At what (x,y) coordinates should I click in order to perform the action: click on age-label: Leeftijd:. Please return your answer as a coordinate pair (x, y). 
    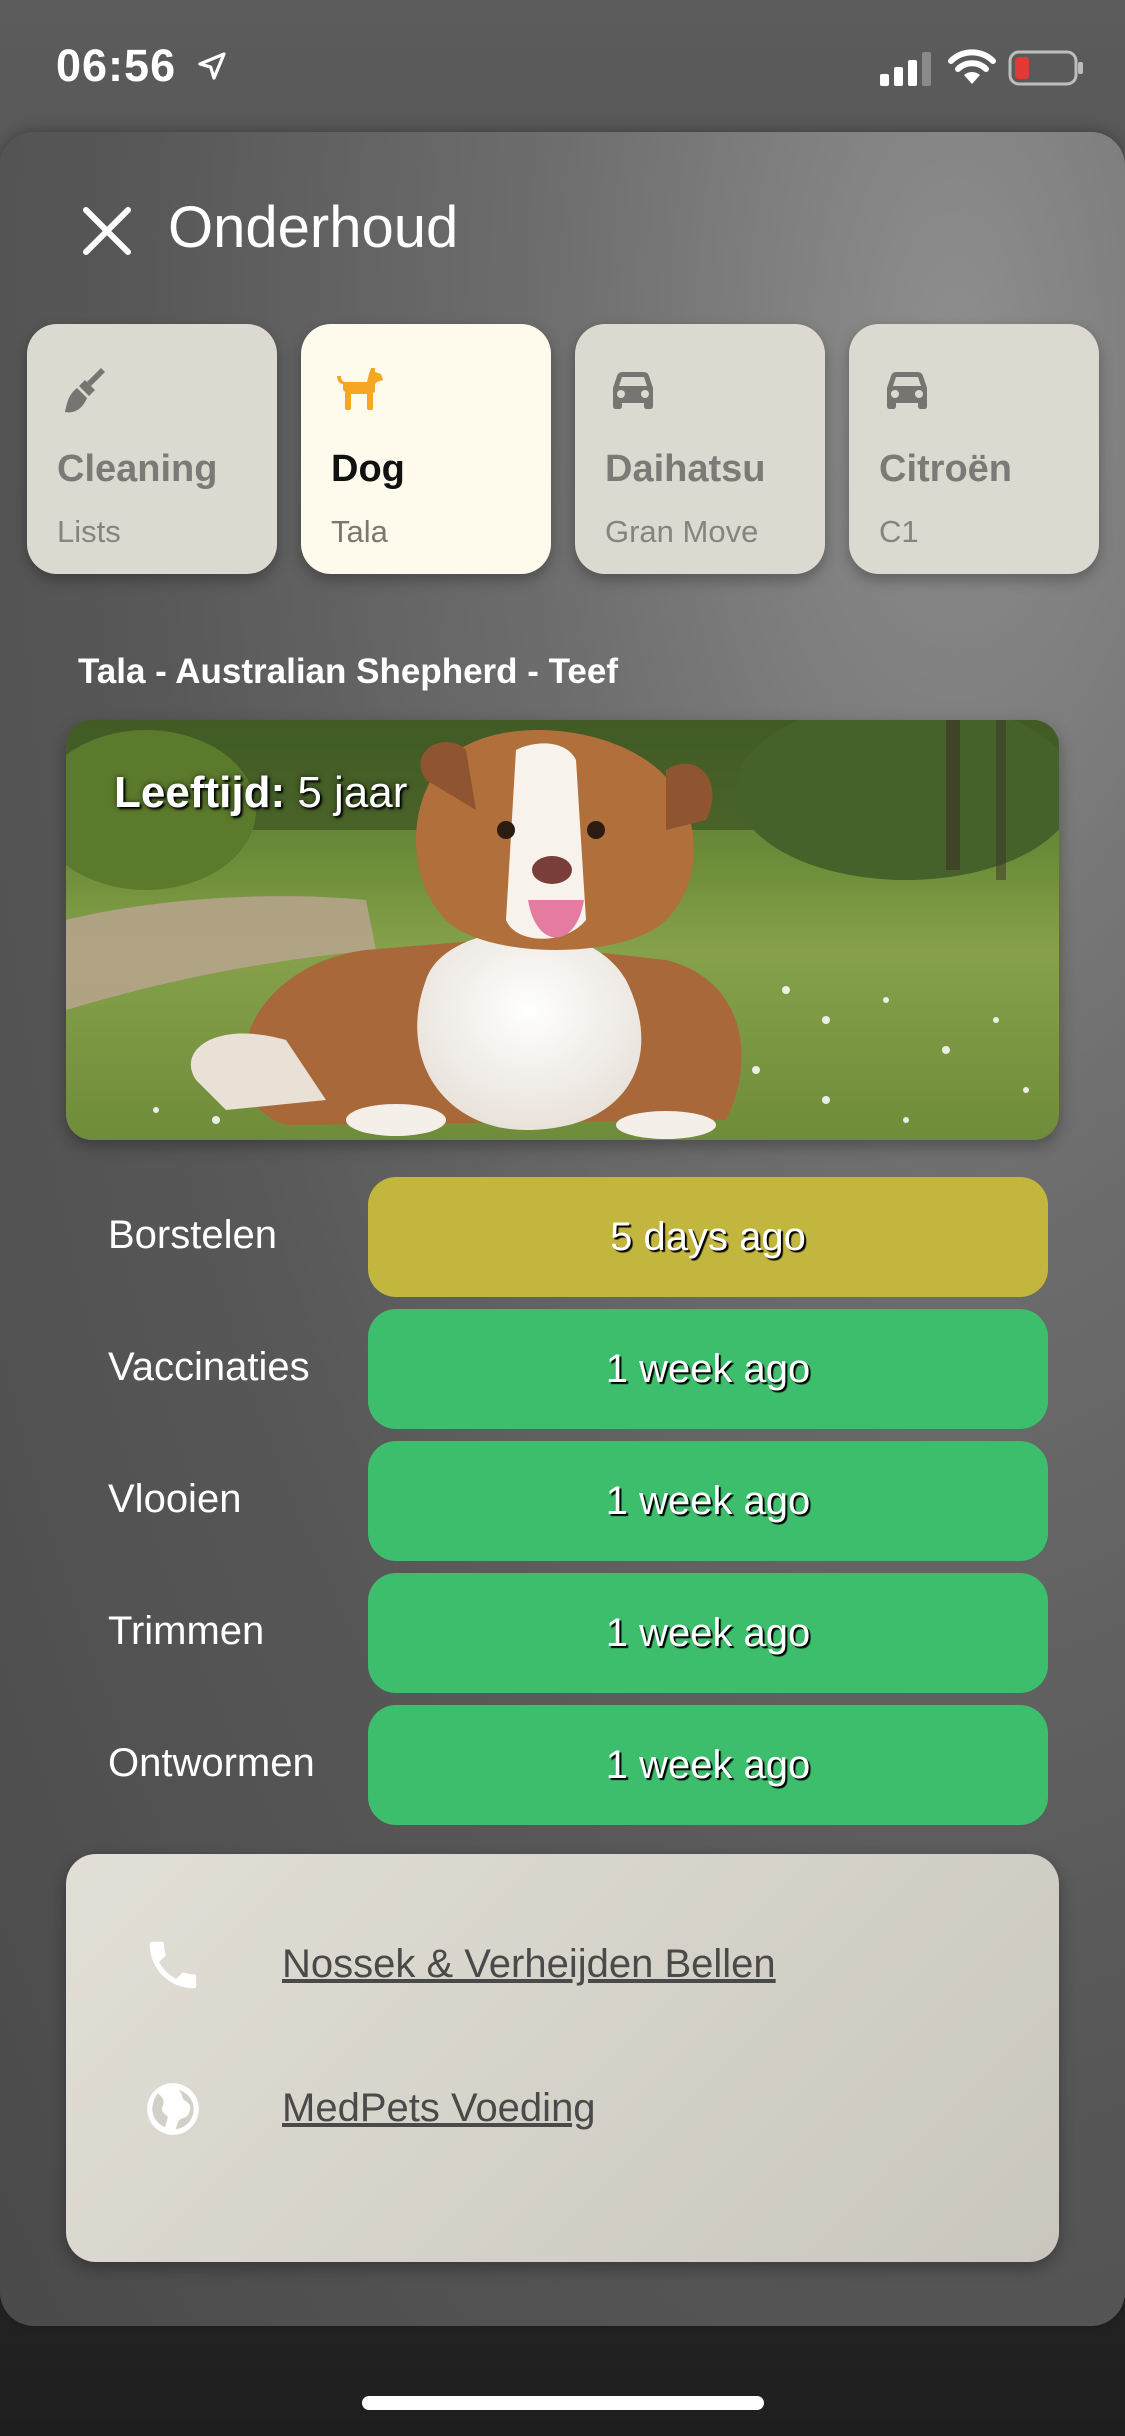
    Looking at the image, I should click on (200, 792).